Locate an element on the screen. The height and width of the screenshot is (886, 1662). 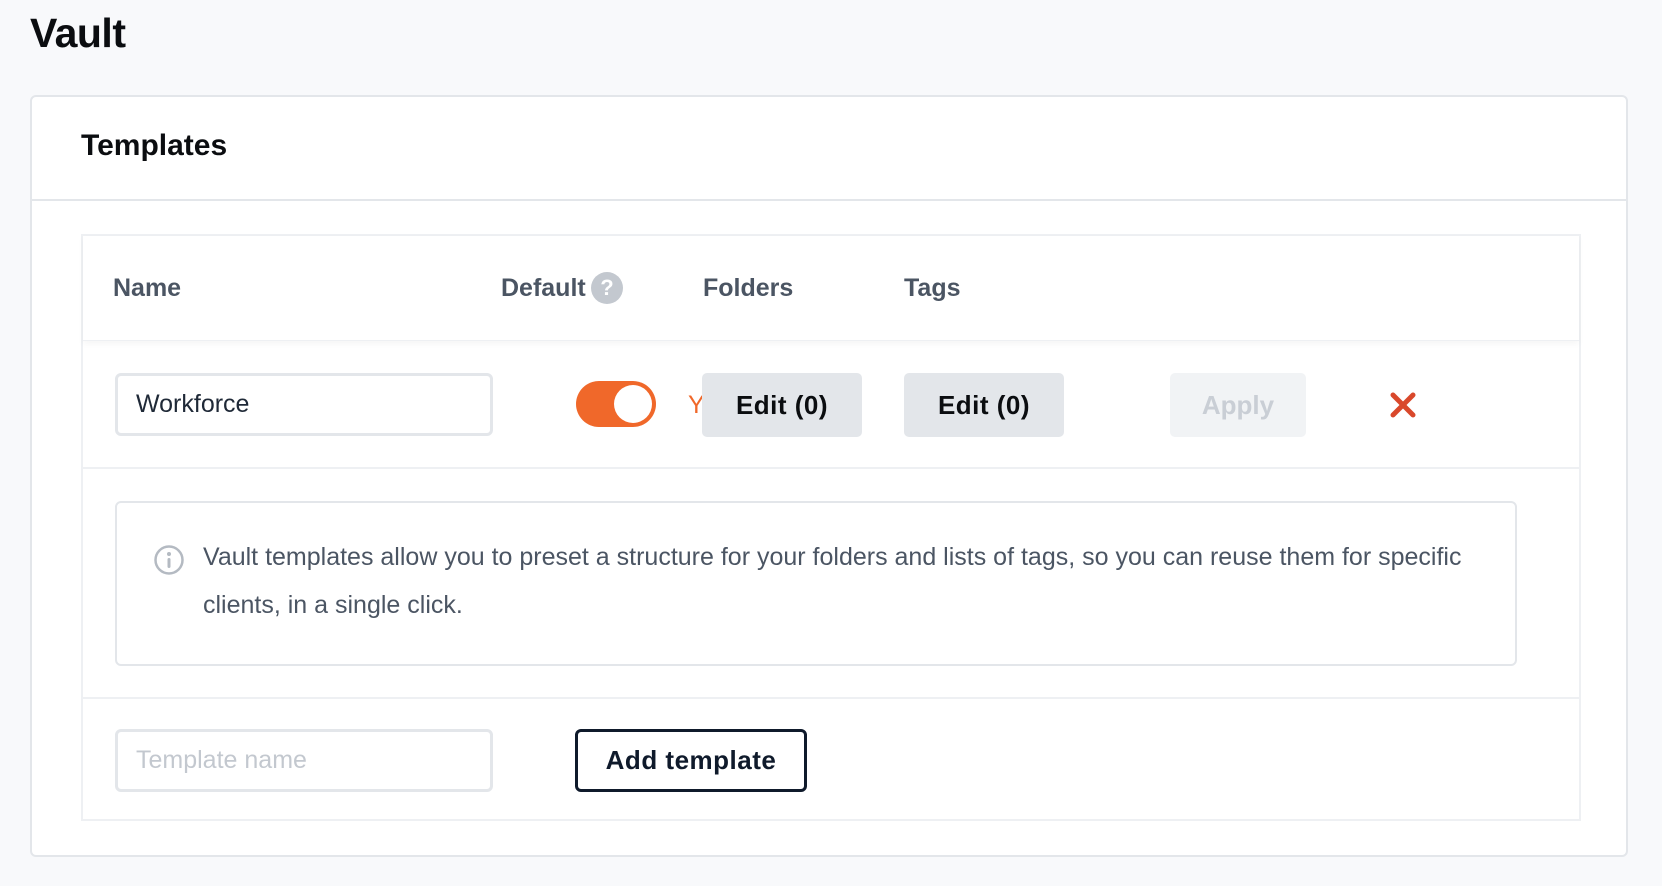
page-title: Vault is located at coordinates (78, 33).